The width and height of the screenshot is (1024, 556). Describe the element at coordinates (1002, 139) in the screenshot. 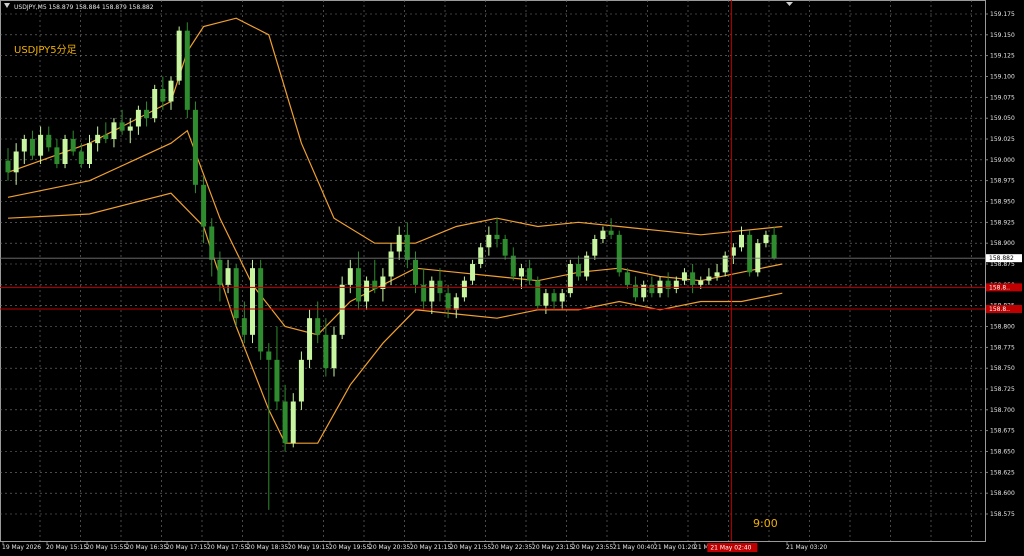

I see `price-tick-label: 159.025` at that location.